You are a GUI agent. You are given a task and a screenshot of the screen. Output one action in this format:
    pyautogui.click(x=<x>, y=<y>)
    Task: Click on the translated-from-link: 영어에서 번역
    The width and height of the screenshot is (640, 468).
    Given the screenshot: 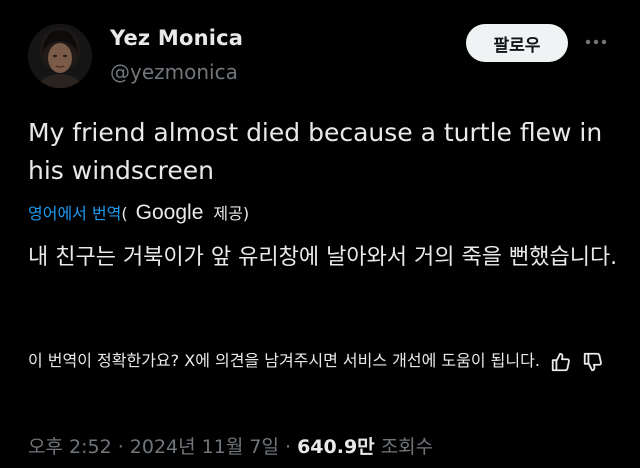 What is the action you would take?
    pyautogui.click(x=74, y=212)
    